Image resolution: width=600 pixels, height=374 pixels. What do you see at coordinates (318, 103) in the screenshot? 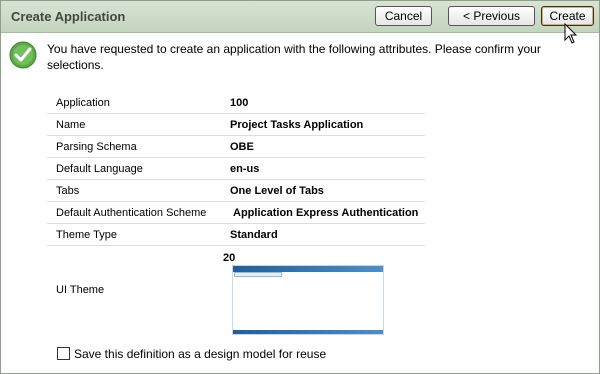
I see `attribute-value: 100` at bounding box center [318, 103].